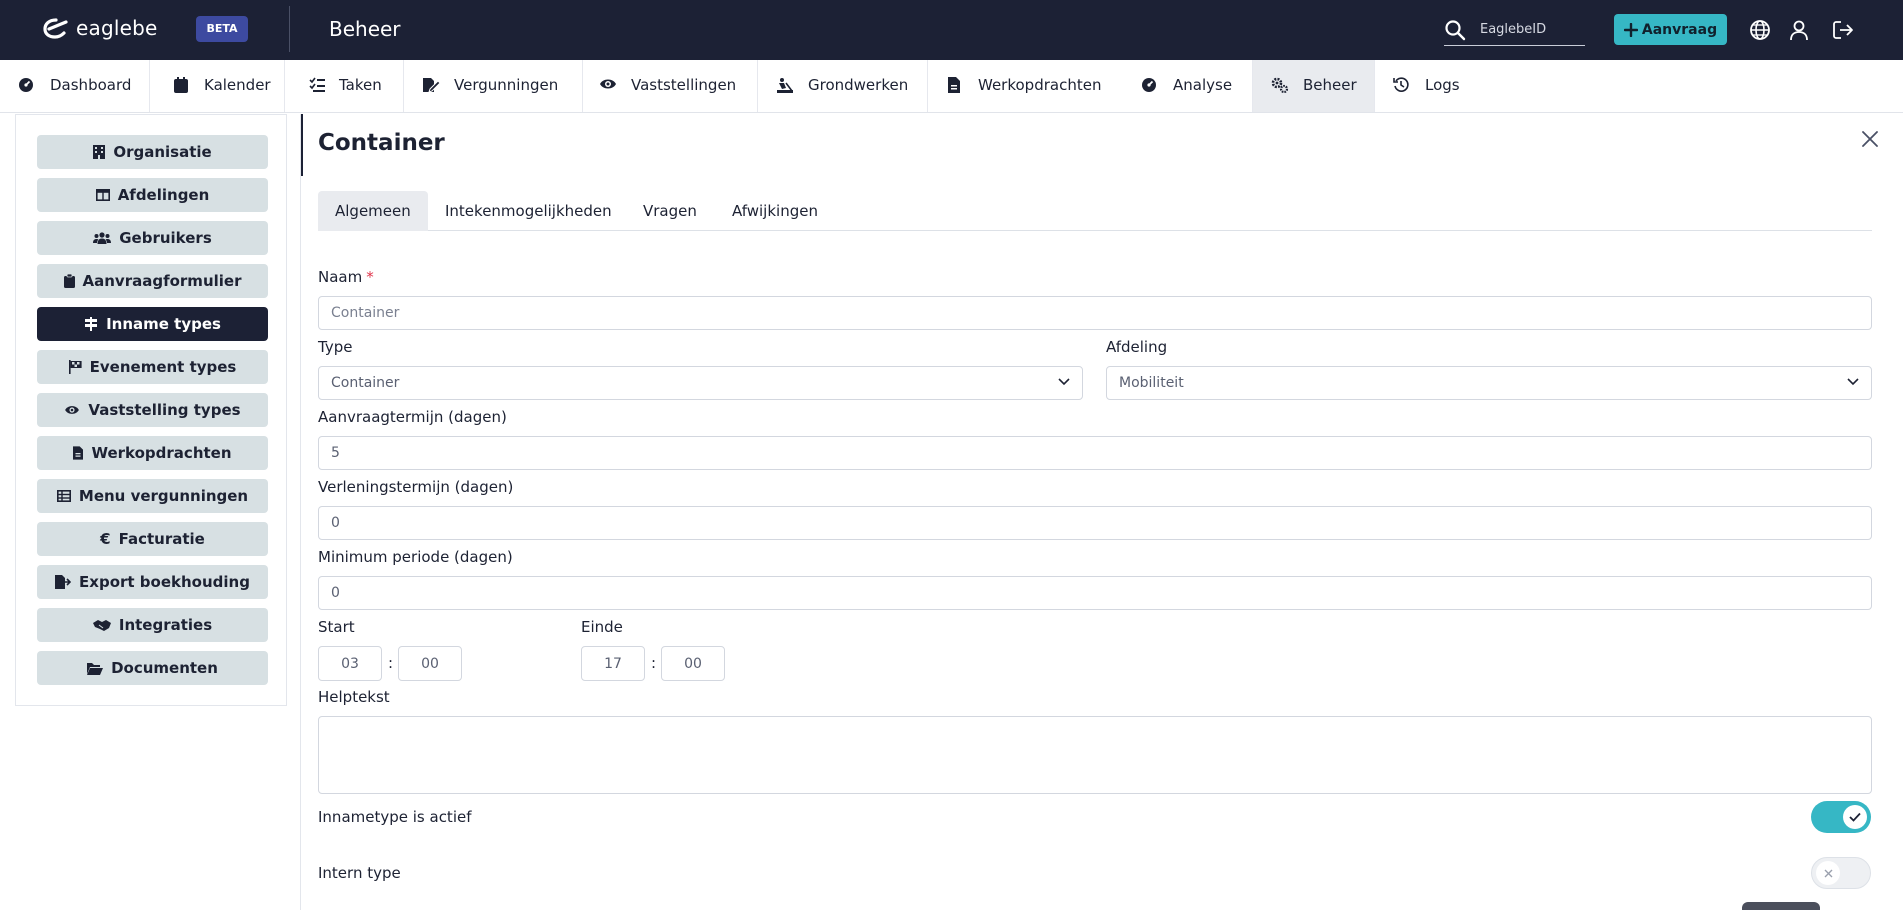  I want to click on nav-item-kalender: Kalender, so click(217, 86).